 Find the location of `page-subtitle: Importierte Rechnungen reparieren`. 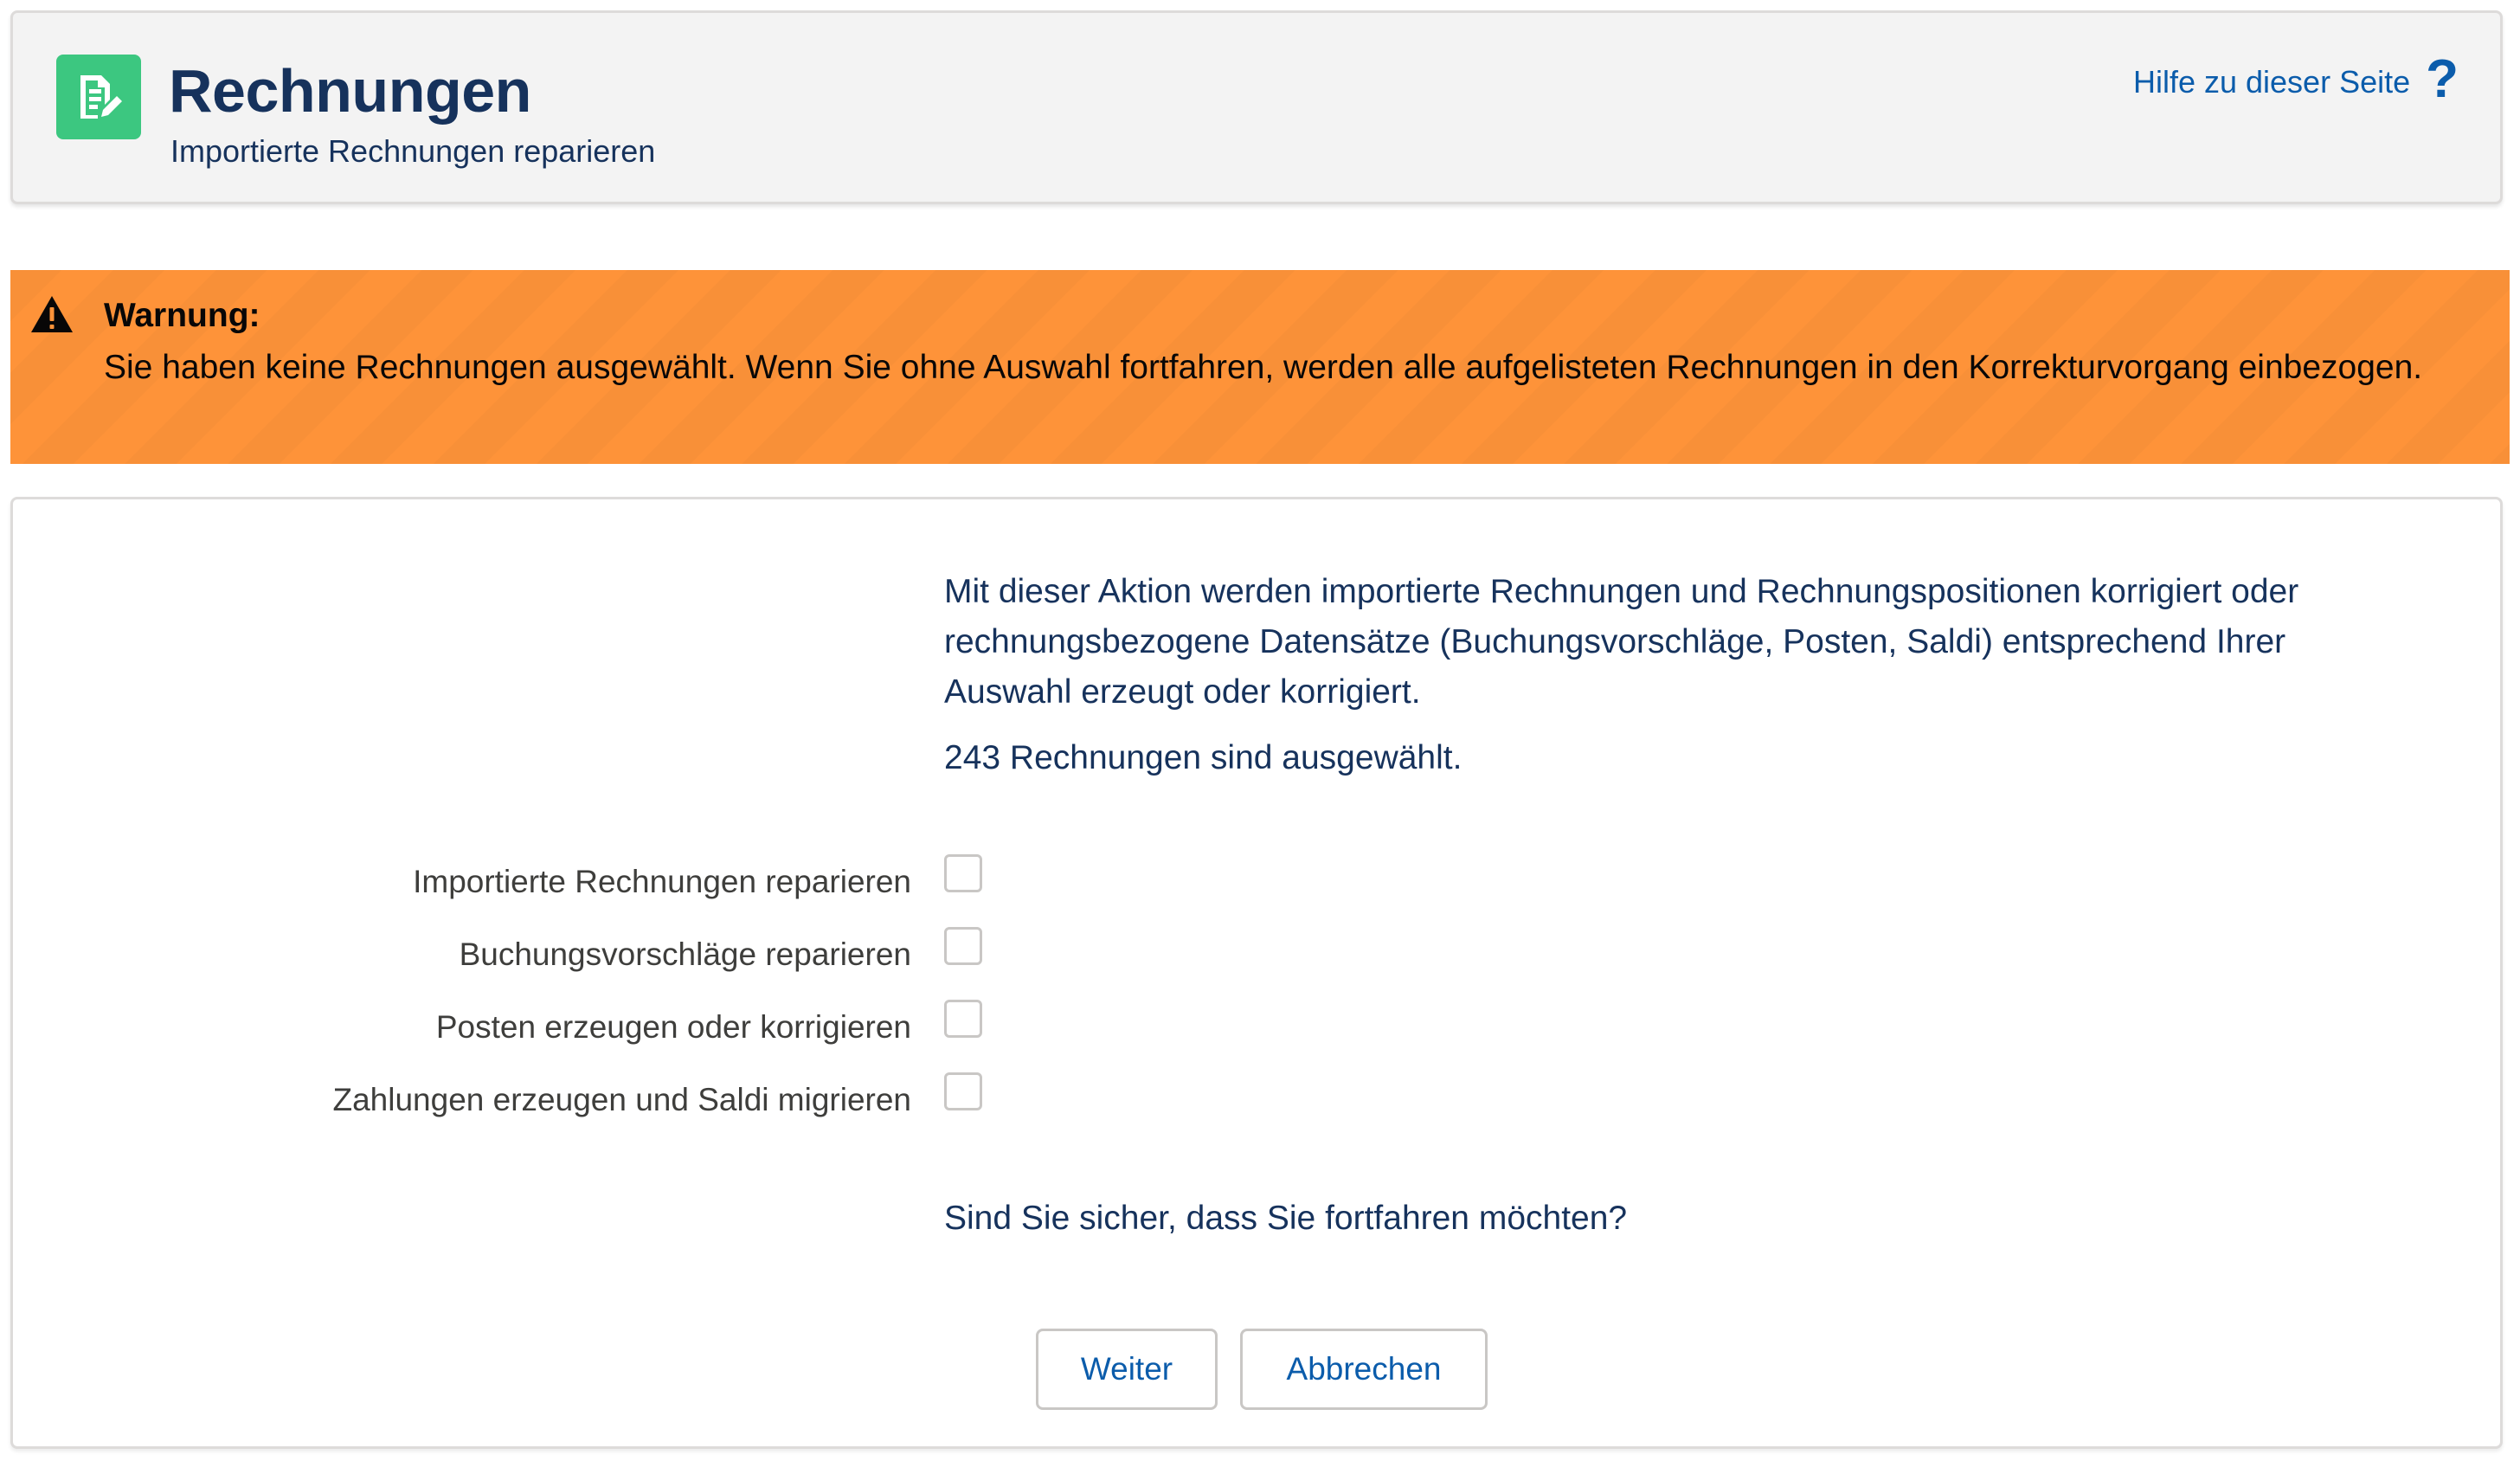

page-subtitle: Importierte Rechnungen reparieren is located at coordinates (413, 151).